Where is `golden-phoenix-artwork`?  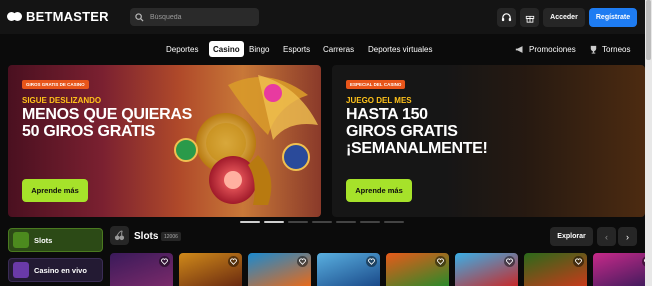
golden-phoenix-artwork is located at coordinates (246, 140).